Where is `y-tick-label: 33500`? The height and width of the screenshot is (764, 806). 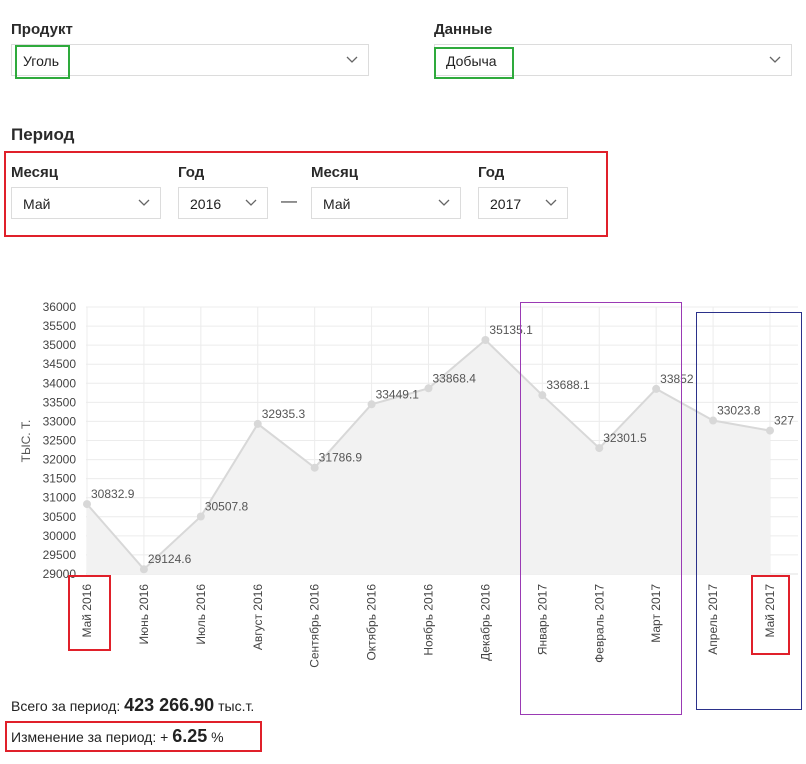 y-tick-label: 33500 is located at coordinates (60, 402).